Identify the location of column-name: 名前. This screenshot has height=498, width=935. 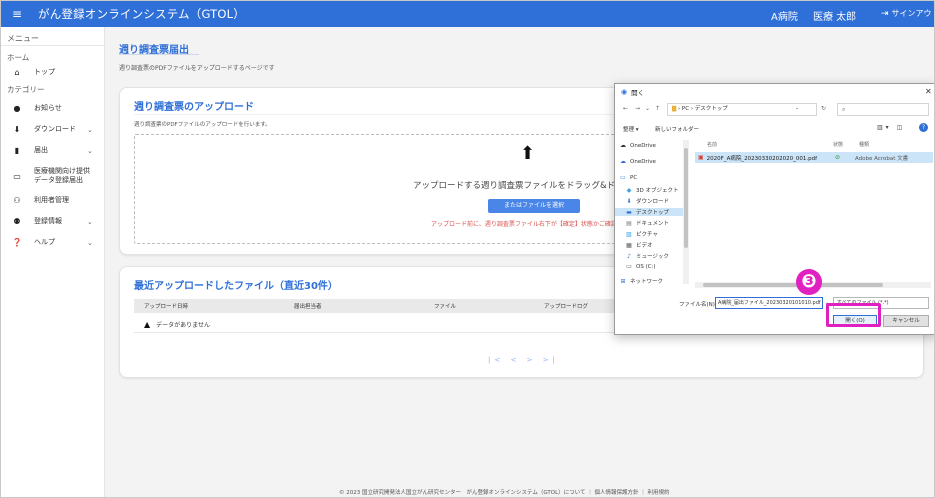
(712, 144).